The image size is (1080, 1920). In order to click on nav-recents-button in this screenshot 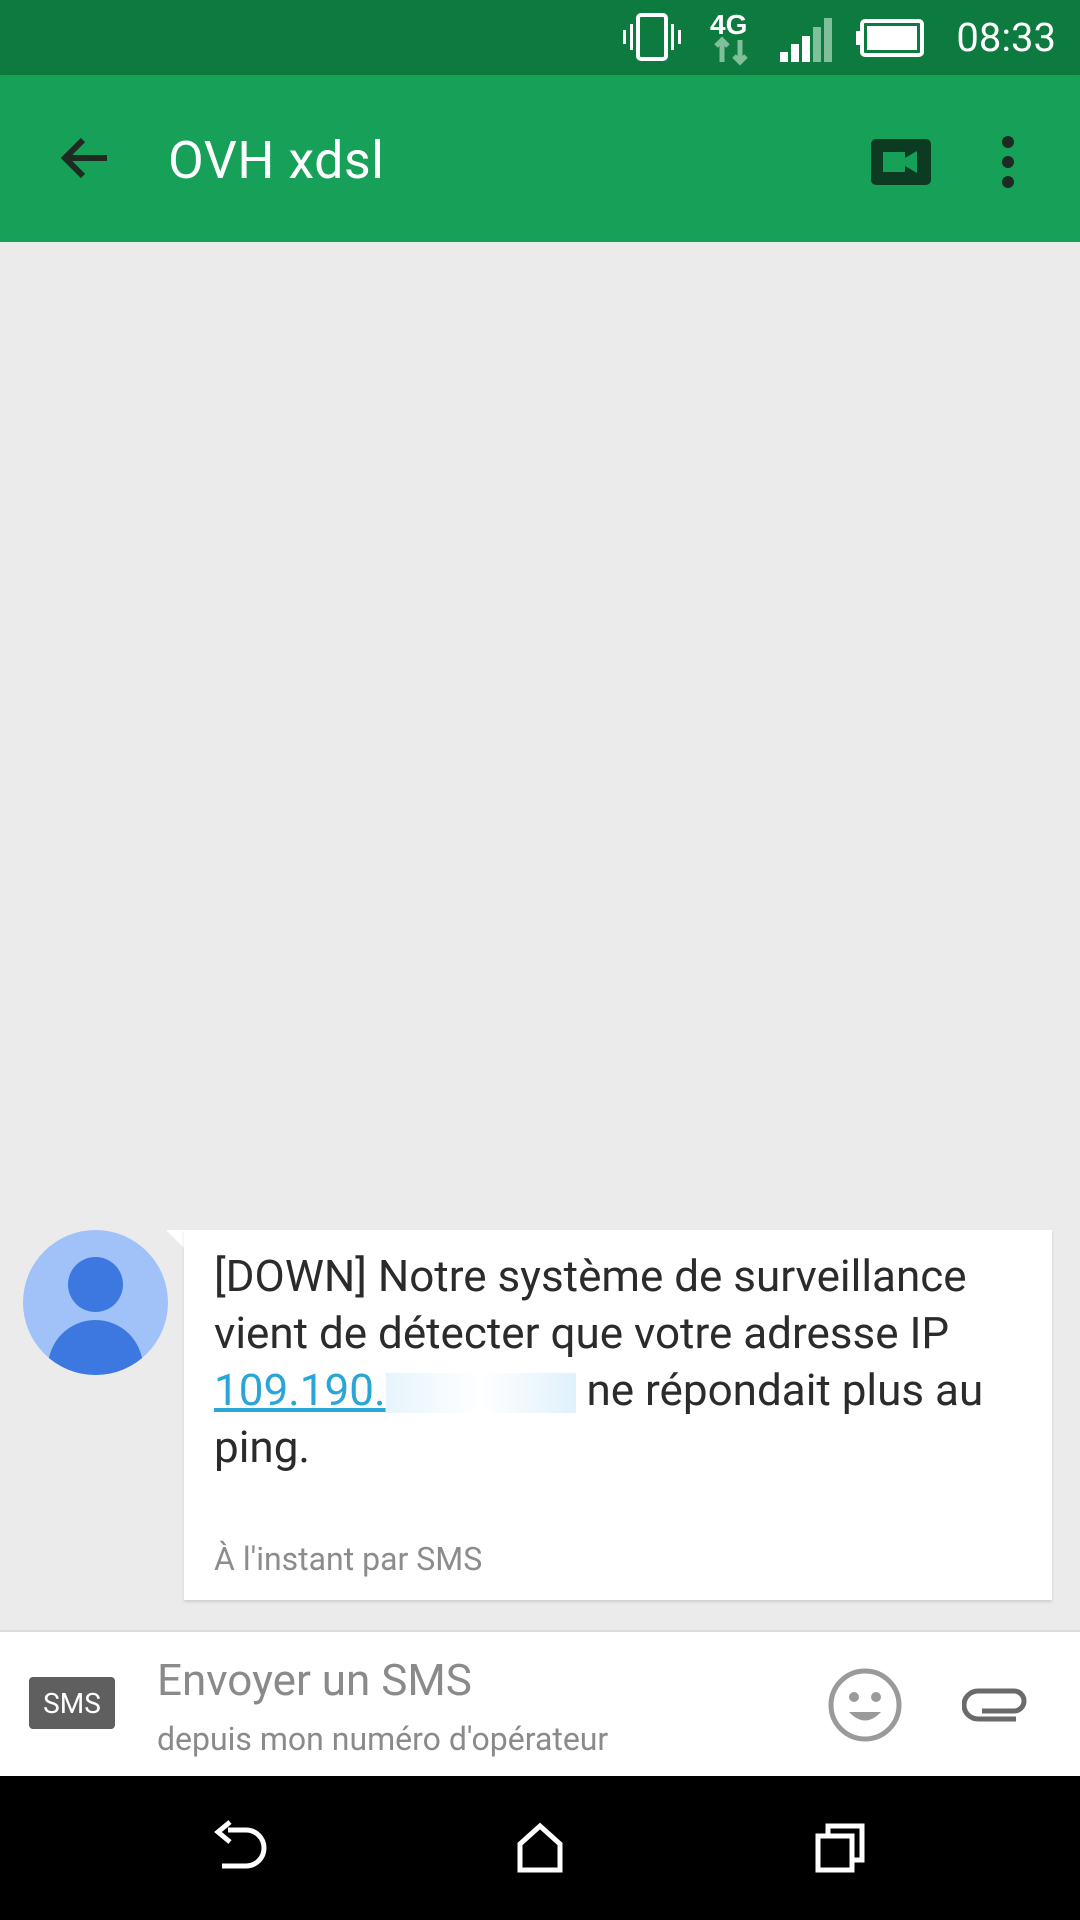, I will do `click(840, 1848)`.